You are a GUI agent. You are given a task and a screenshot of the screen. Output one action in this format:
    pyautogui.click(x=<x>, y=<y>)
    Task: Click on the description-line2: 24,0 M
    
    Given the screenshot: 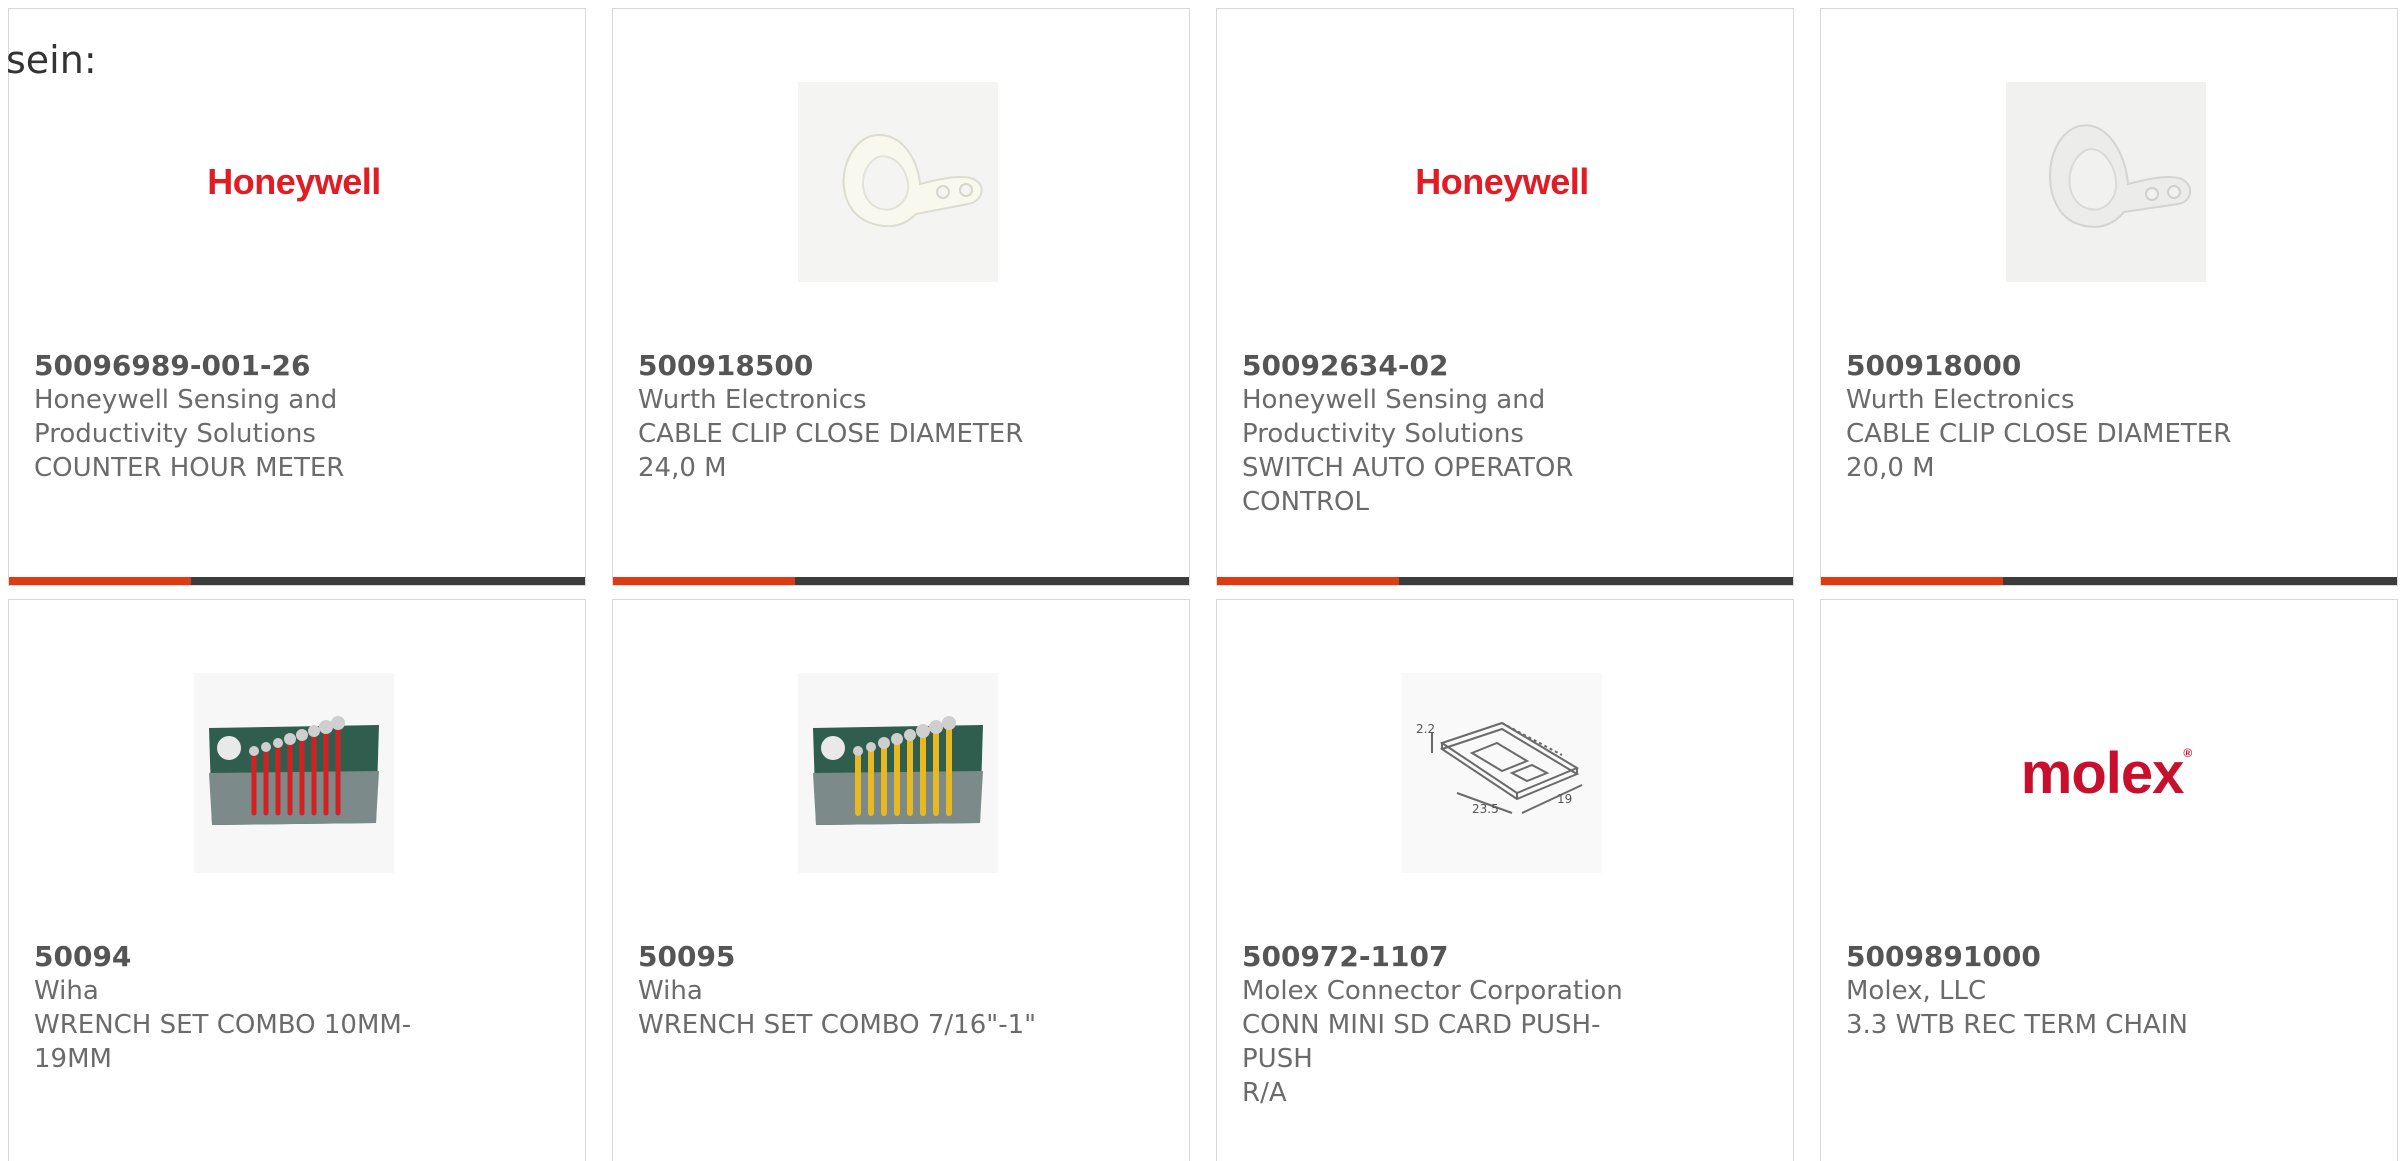 What is the action you would take?
    pyautogui.click(x=682, y=468)
    